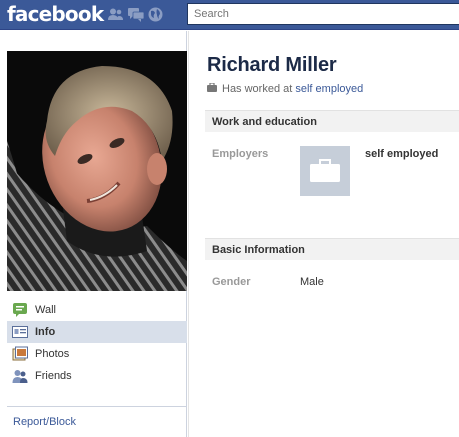  Describe the element at coordinates (332, 121) in the screenshot. I see `work-education-header: Work and education` at that location.